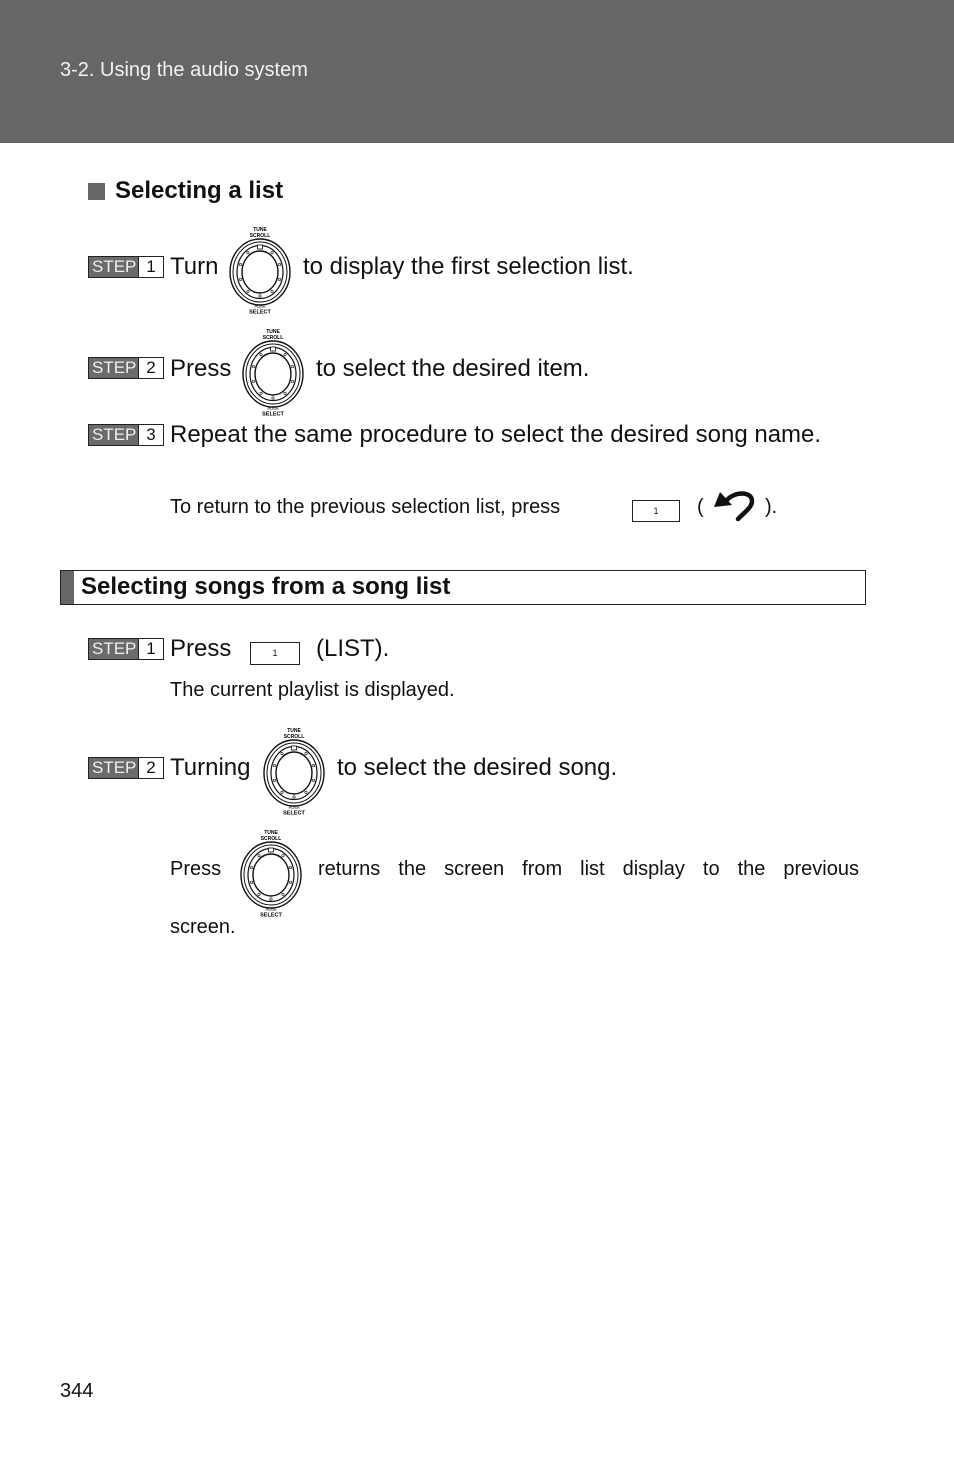  I want to click on note-text: screen., so click(203, 927).